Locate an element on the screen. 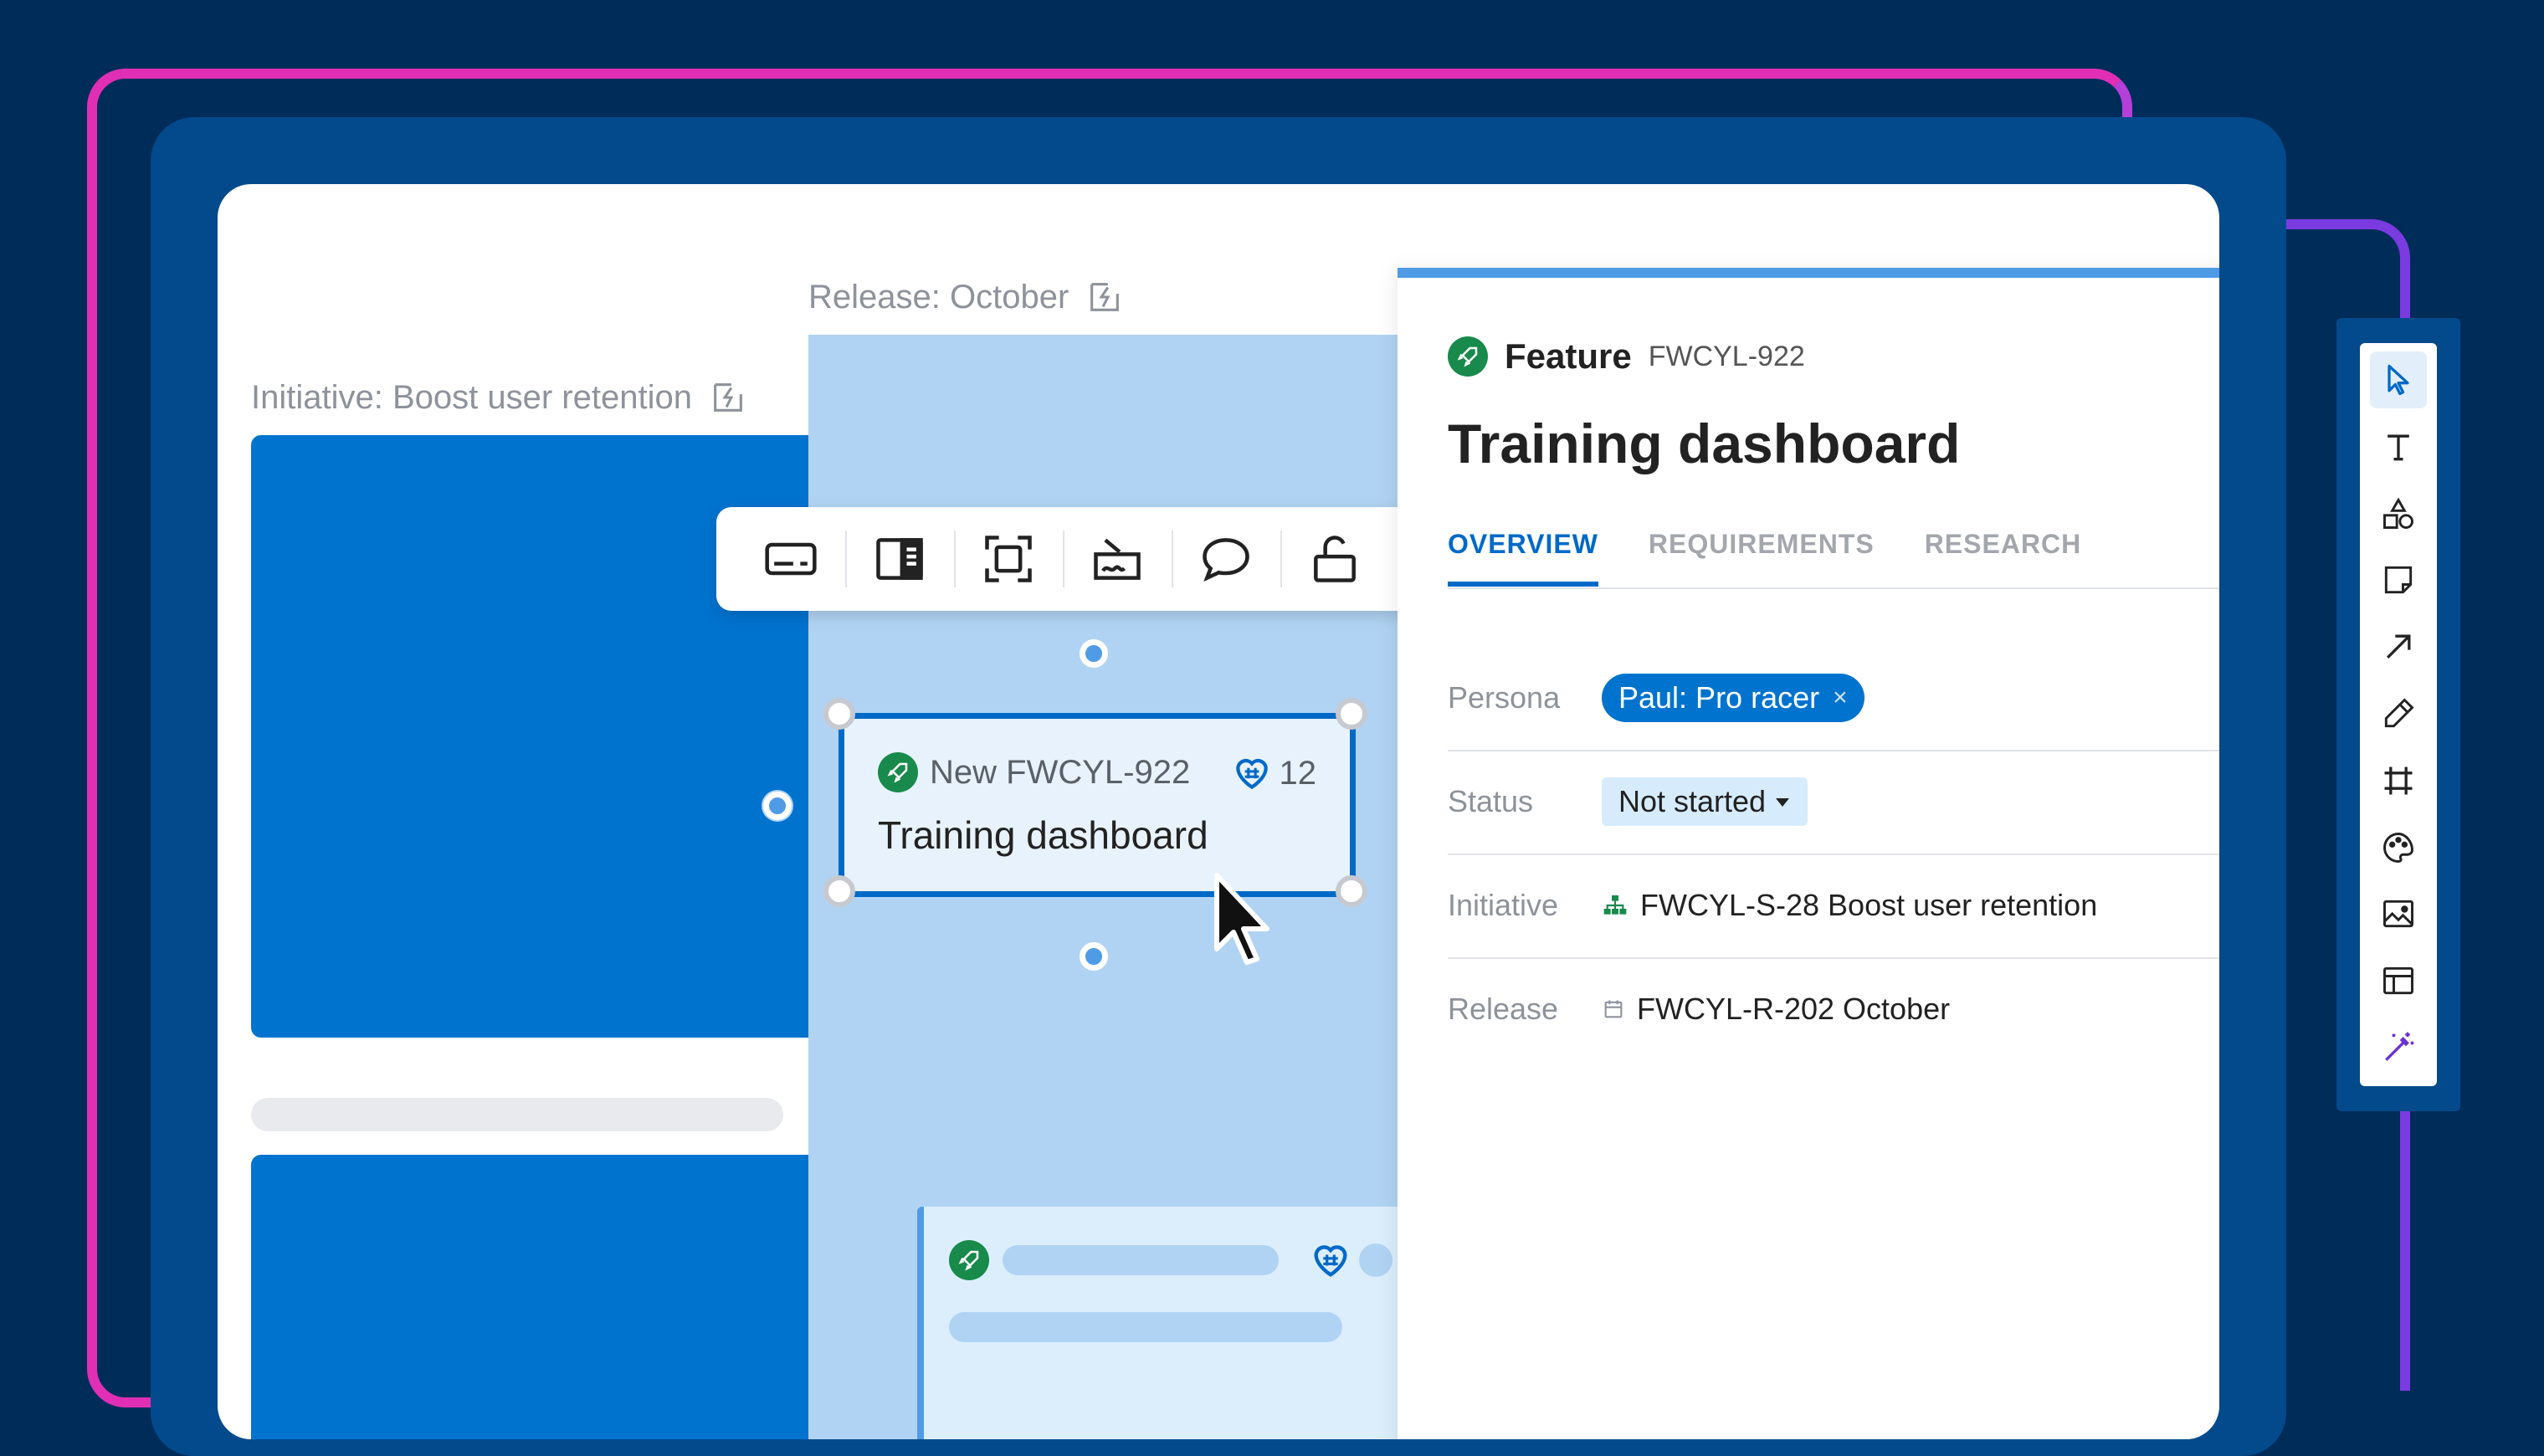 This screenshot has height=1456, width=2544. resize-handle-top-left is located at coordinates (839, 714).